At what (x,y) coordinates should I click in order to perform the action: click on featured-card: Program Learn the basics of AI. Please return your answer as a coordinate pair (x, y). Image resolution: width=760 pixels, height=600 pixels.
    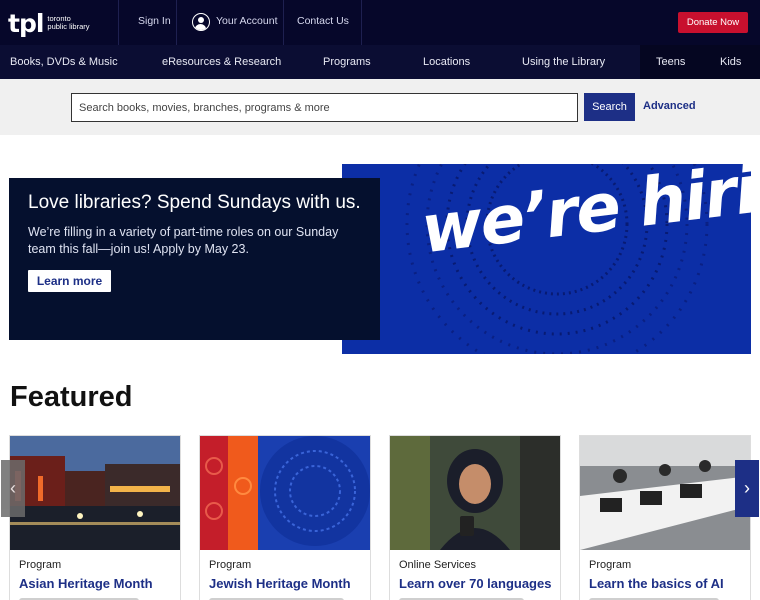
    Looking at the image, I should click on (665, 517).